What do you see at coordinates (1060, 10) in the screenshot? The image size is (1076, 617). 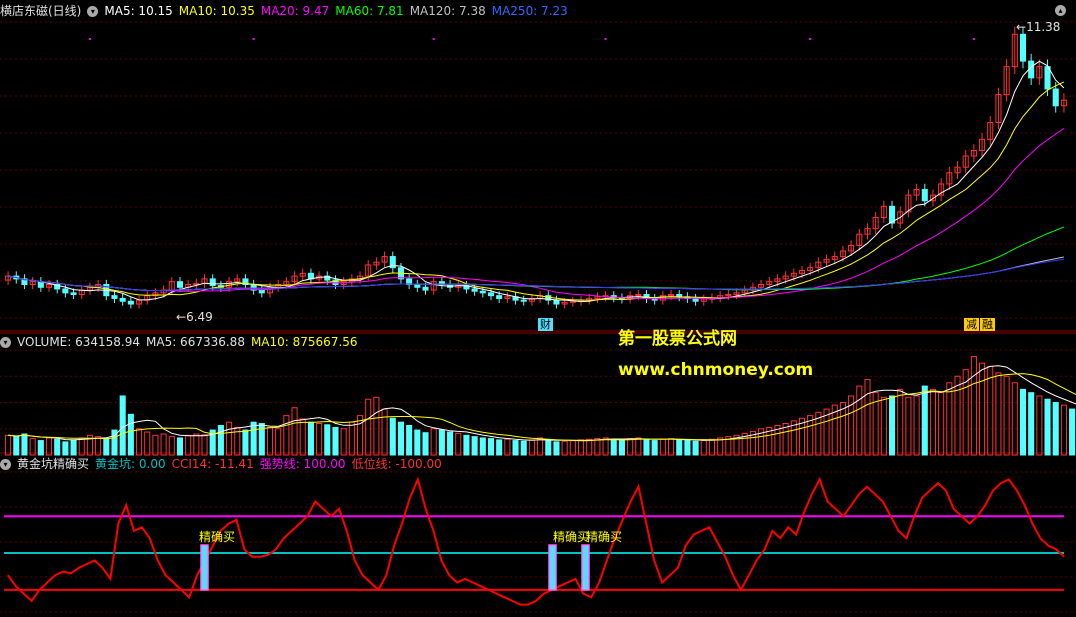 I see `collapse-icon: ▴` at bounding box center [1060, 10].